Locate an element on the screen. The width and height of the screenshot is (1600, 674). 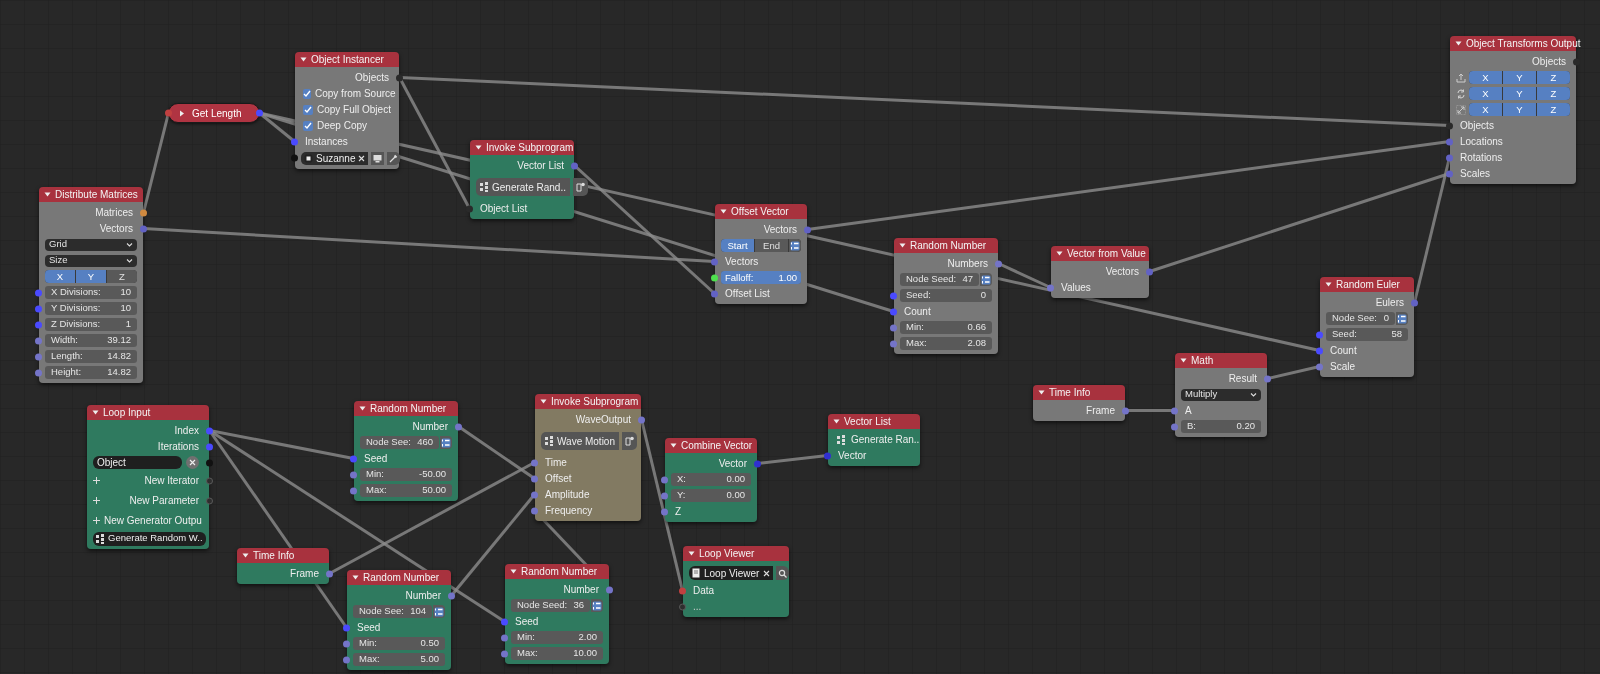
checkbox-label: Deep Copy is located at coordinates (342, 126).